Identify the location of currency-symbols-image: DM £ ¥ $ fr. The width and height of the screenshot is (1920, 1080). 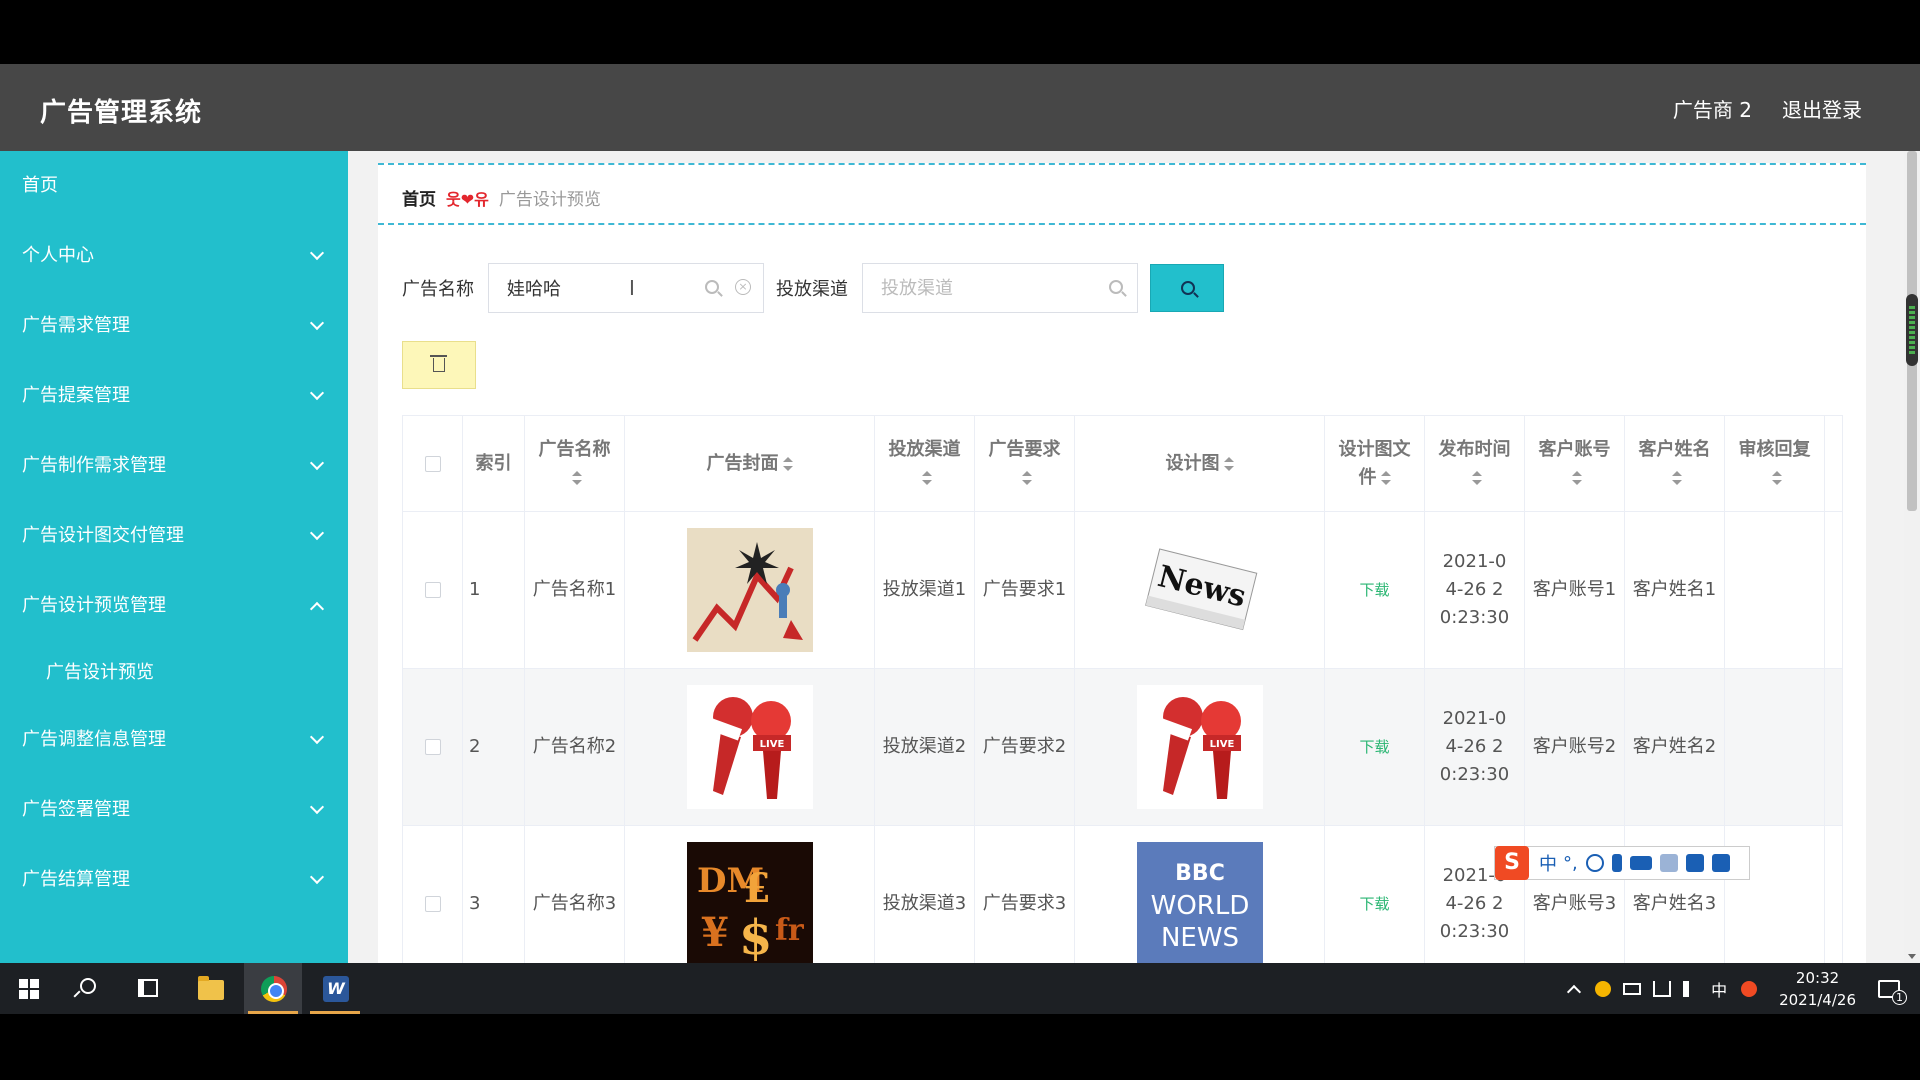
(749, 902).